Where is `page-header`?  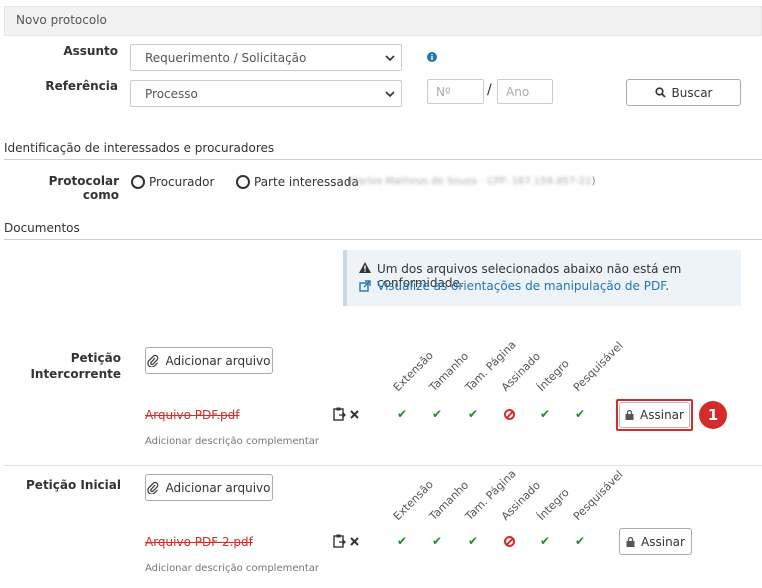 page-header is located at coordinates (383, 21).